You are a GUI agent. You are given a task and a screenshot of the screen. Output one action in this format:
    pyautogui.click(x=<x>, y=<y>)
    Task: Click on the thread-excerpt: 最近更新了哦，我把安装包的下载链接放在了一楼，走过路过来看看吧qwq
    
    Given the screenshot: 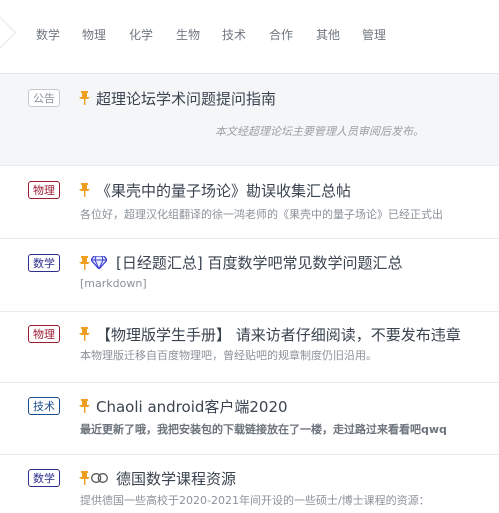 What is the action you would take?
    pyautogui.click(x=263, y=429)
    